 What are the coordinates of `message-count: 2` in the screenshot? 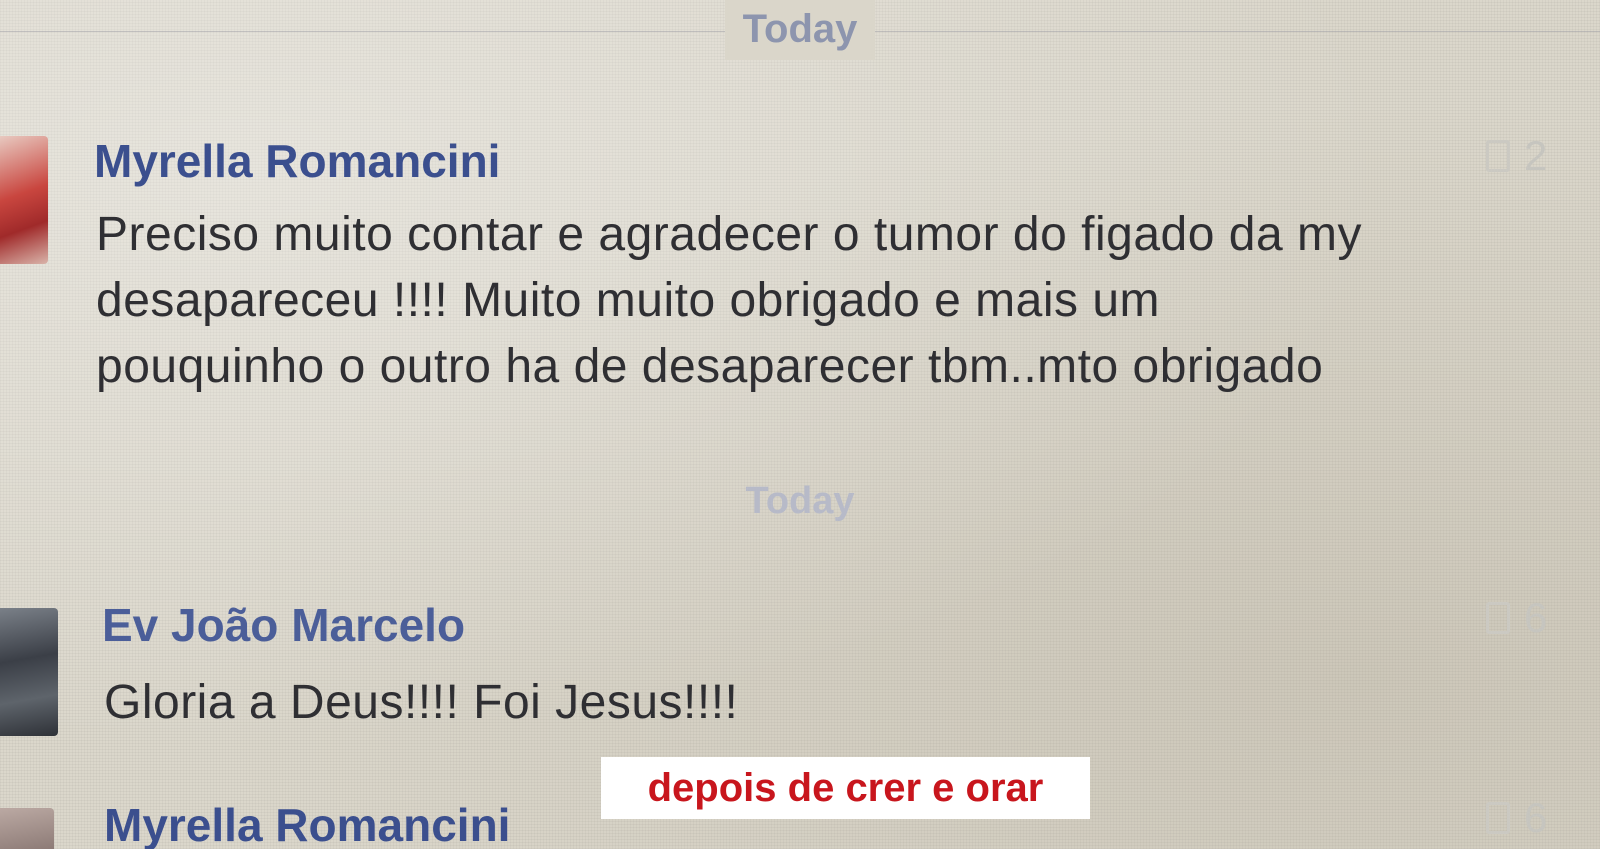 It's located at (1536, 155).